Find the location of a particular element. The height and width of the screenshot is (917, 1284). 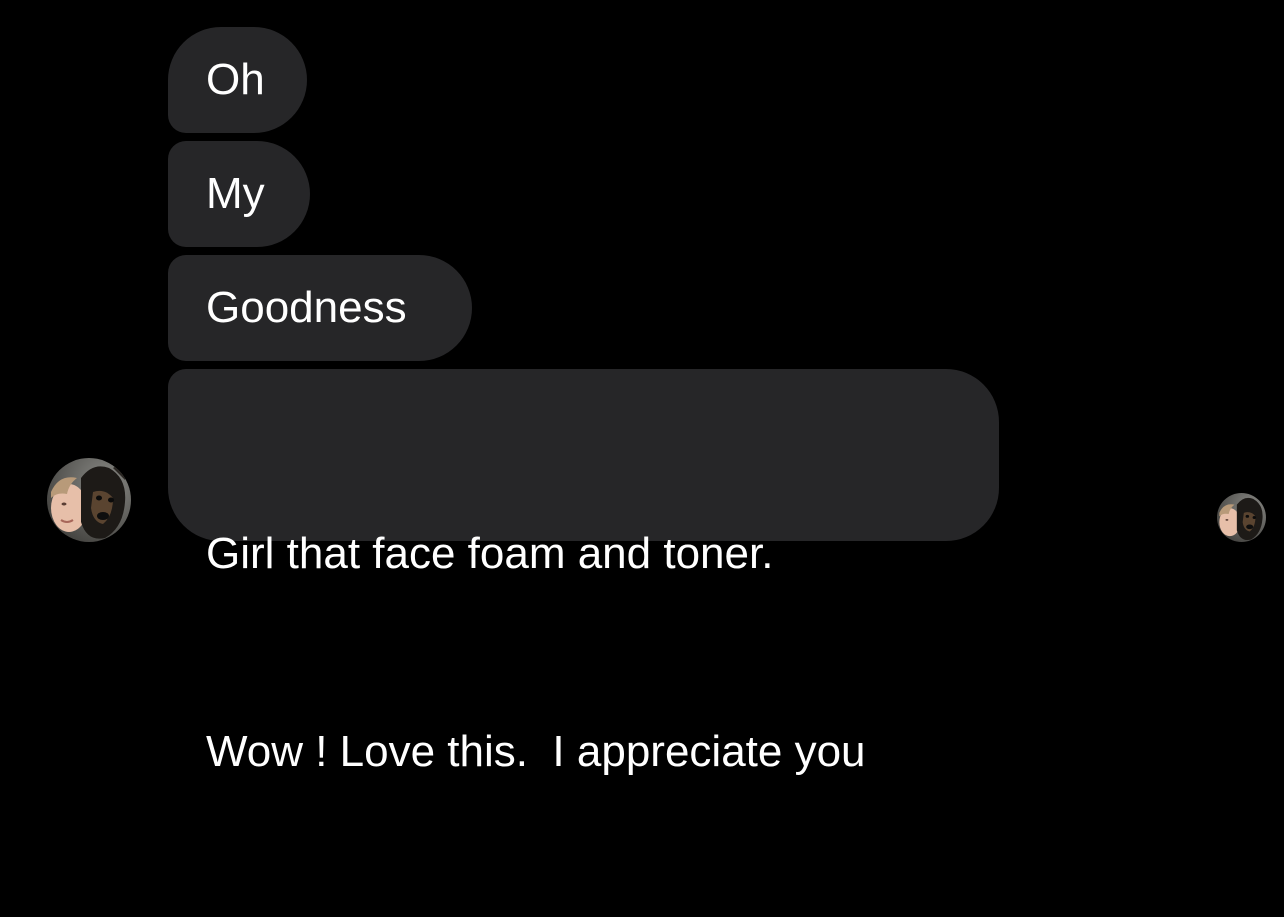

message-bubble: My is located at coordinates (239, 194).